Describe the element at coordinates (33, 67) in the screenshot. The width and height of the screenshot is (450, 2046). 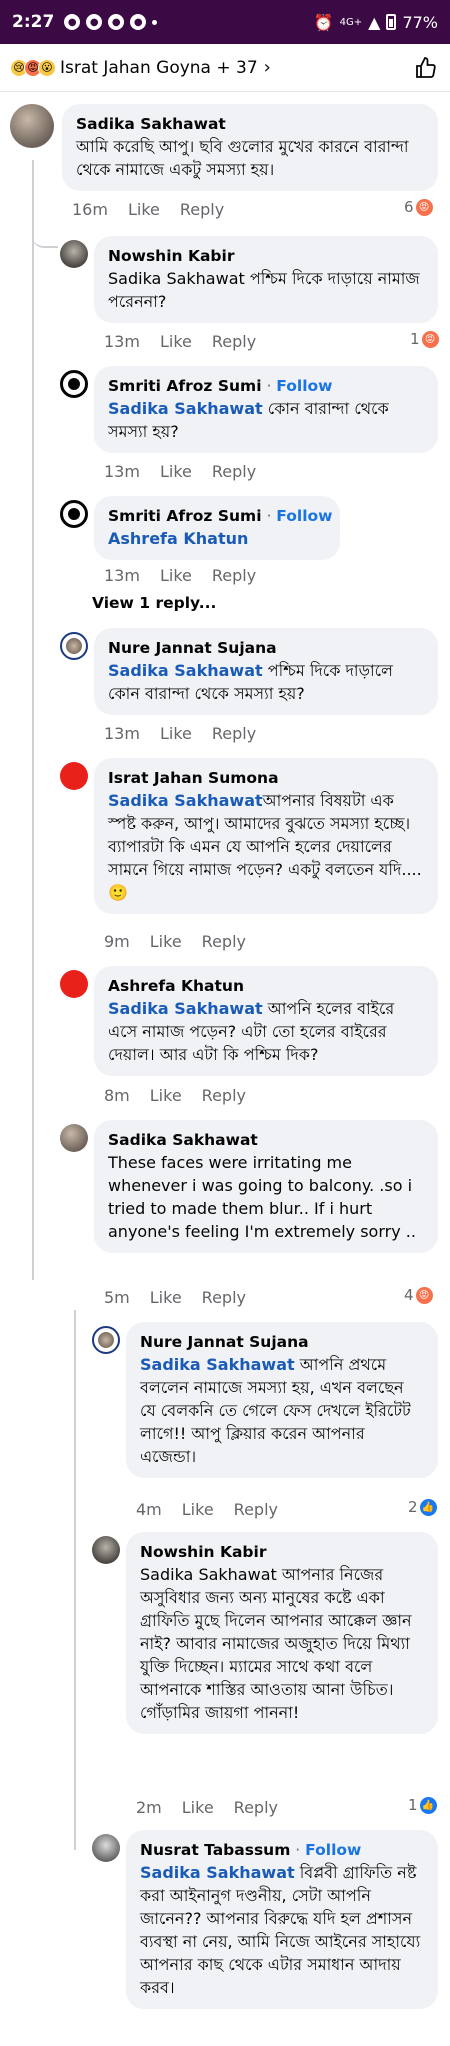
I see `reaction-summary: 😢 😡 😮` at that location.